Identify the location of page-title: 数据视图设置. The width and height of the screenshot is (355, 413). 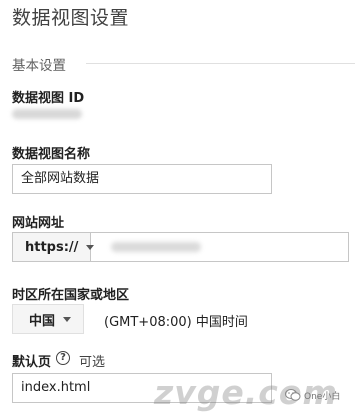
(71, 18).